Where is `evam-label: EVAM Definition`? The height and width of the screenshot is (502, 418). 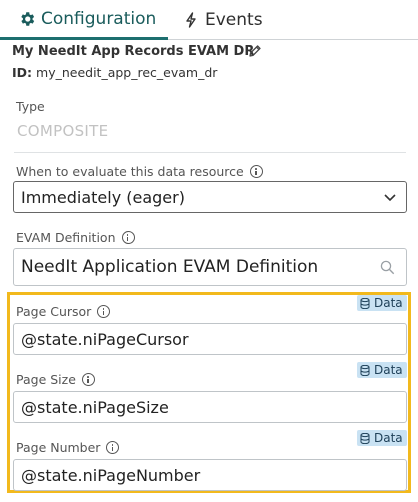 evam-label: EVAM Definition is located at coordinates (75, 237).